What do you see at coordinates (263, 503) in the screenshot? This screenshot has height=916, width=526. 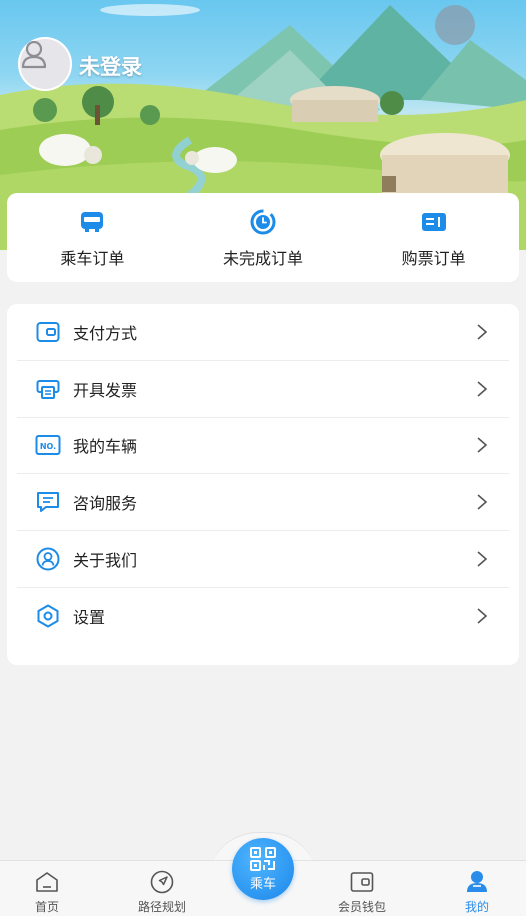 I see `menu-item-consulting: 咨询服务` at bounding box center [263, 503].